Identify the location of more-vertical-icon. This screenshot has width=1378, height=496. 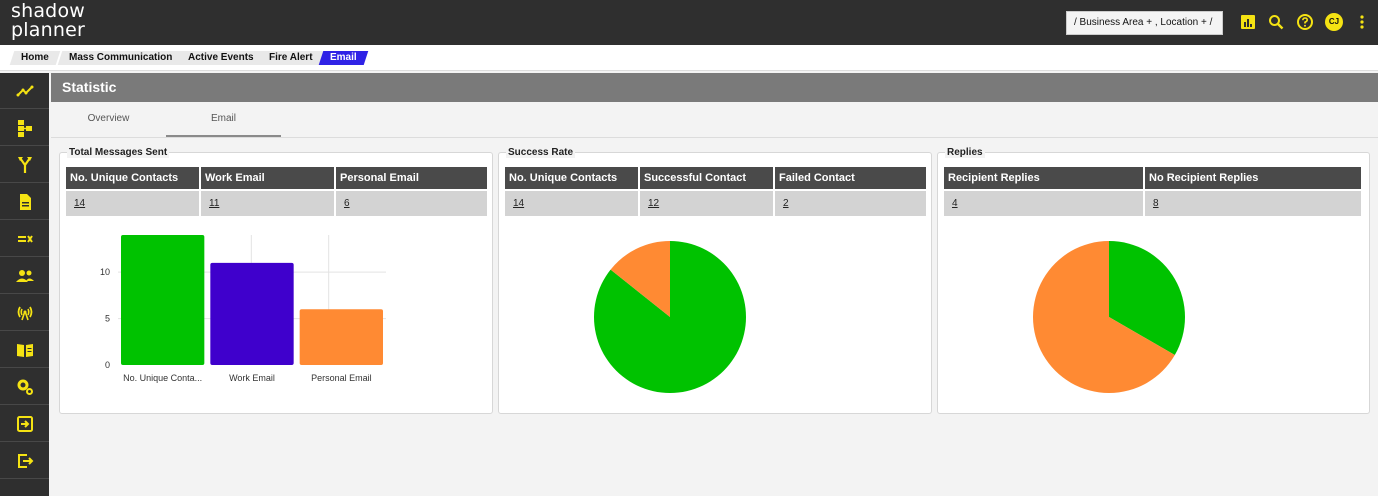
(1362, 22).